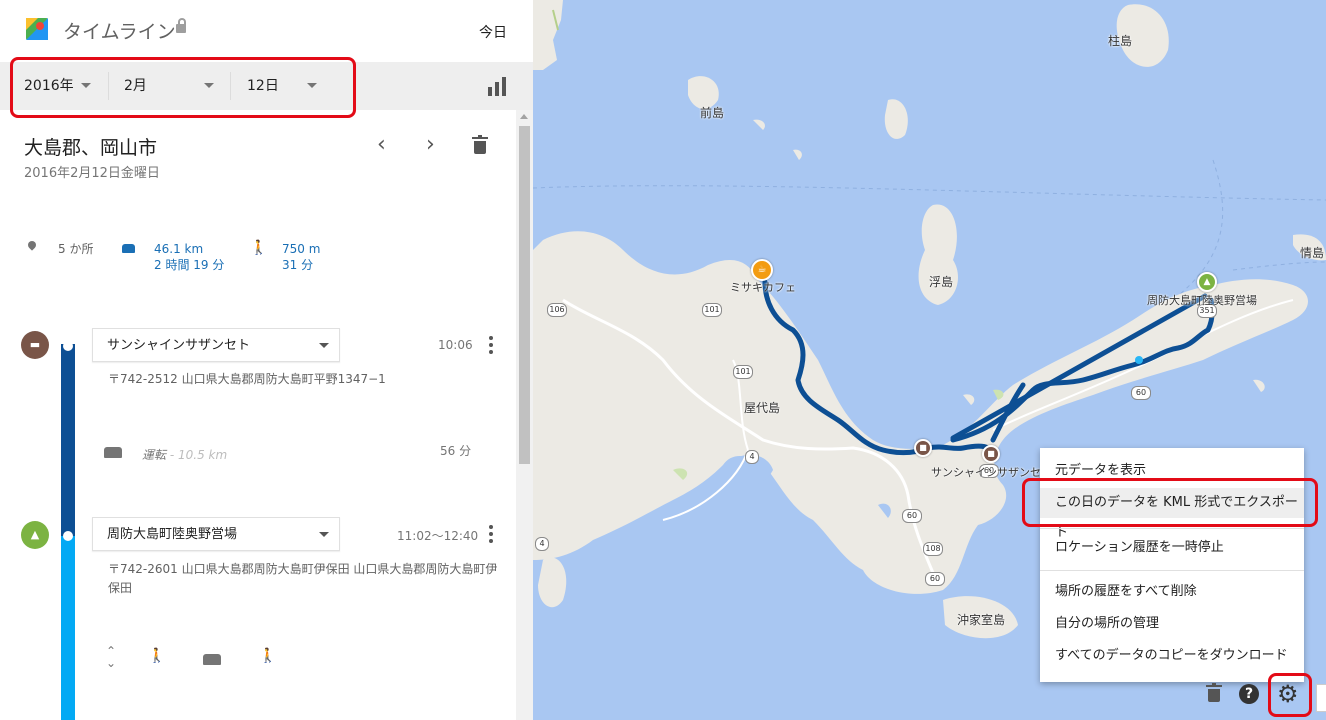 The image size is (1326, 720). What do you see at coordinates (762, 270) in the screenshot?
I see `cafe-pin-icon: ☕` at bounding box center [762, 270].